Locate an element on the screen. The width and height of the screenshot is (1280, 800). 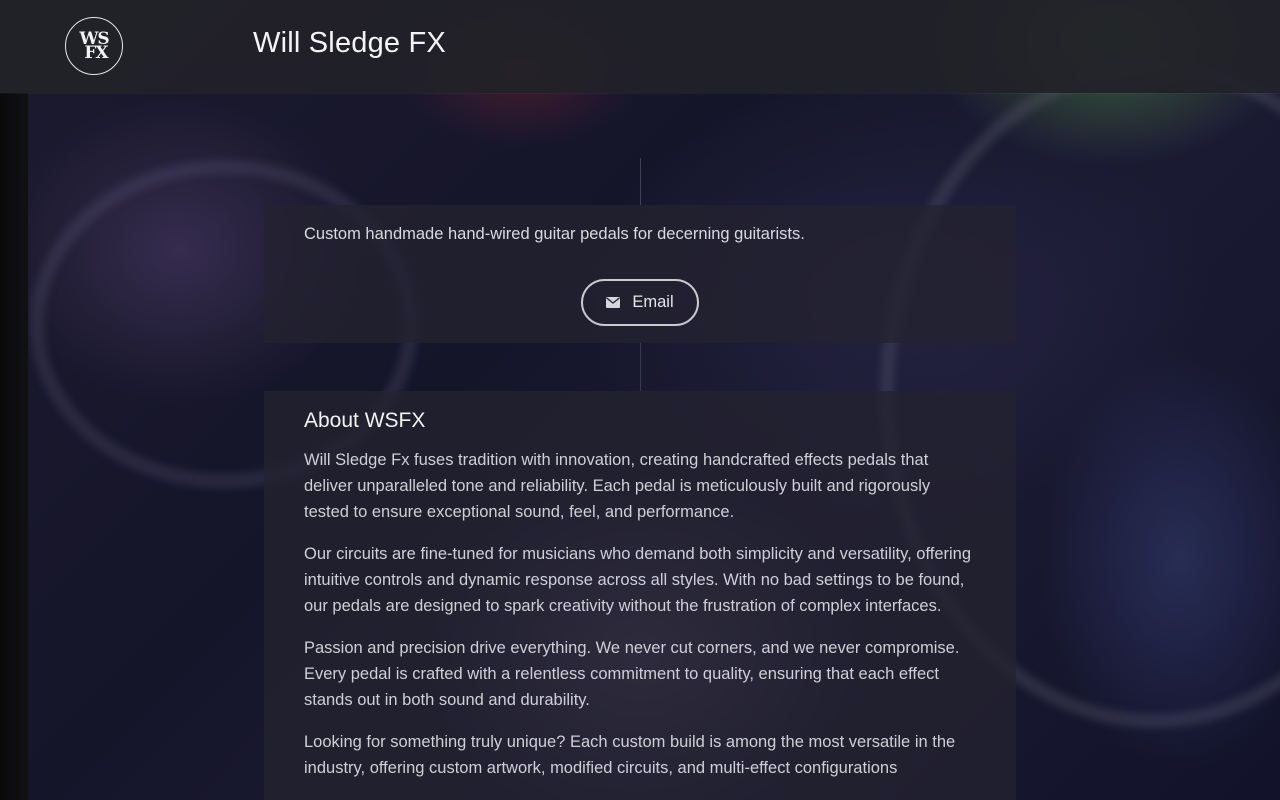
email-button-label: Email is located at coordinates (653, 302).